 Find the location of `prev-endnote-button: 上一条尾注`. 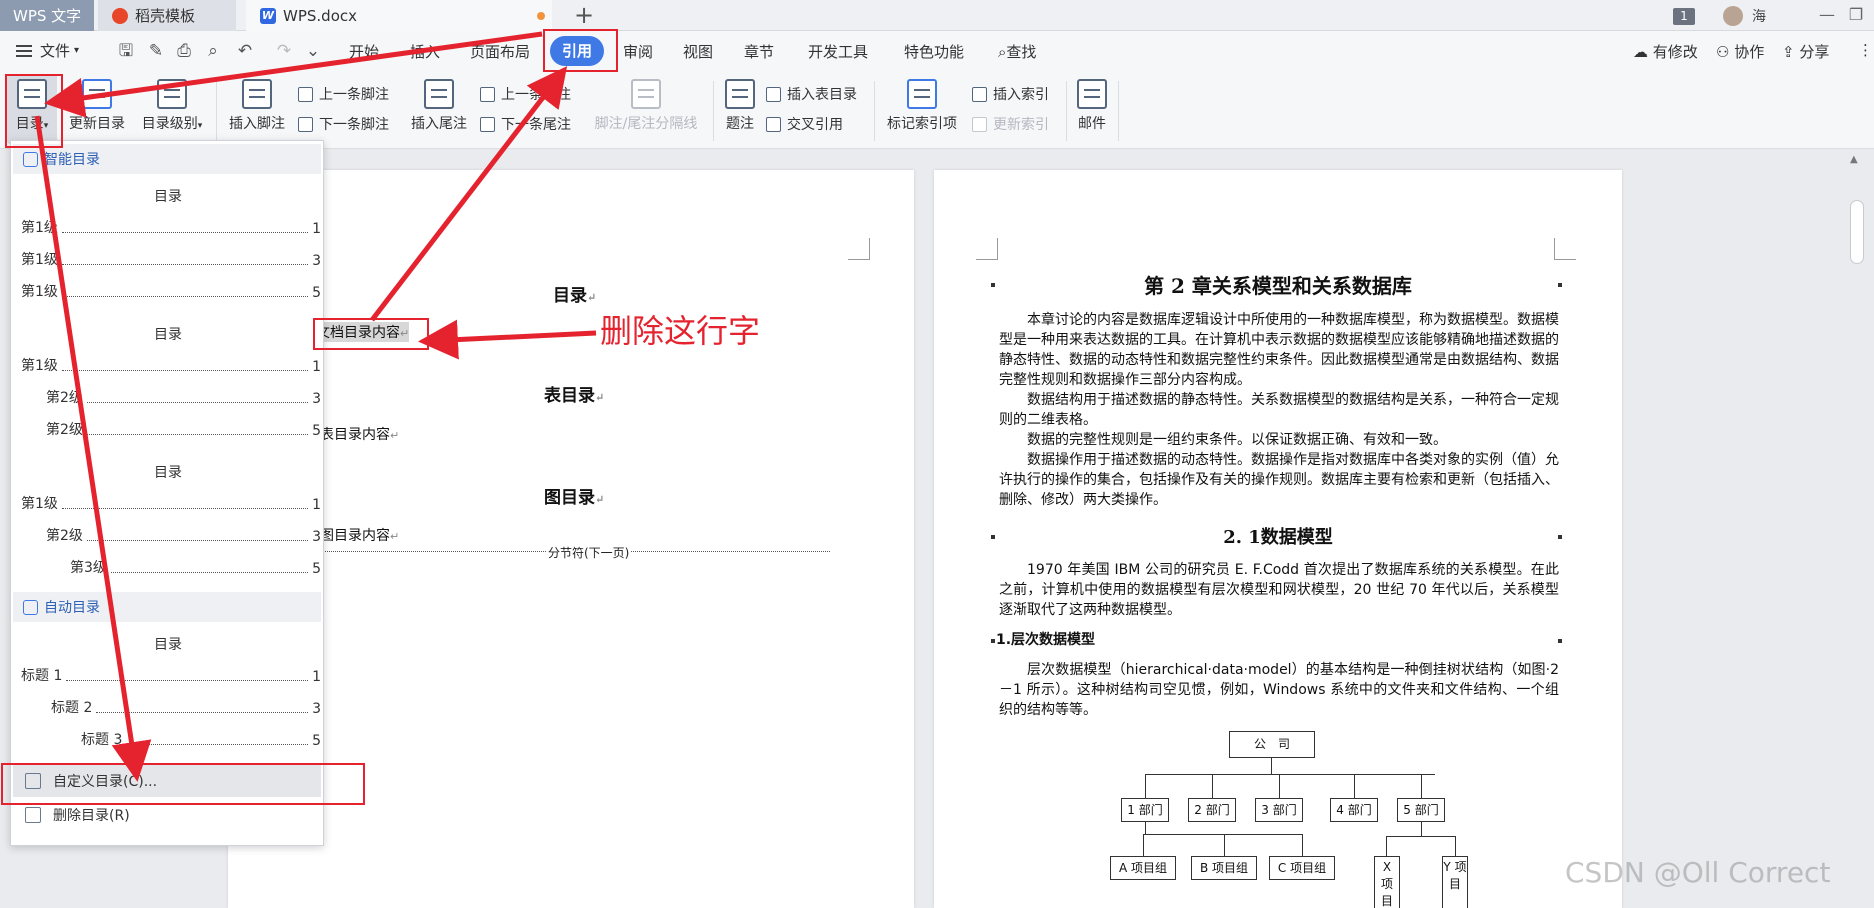

prev-endnote-button: 上一条尾注 is located at coordinates (525, 94).